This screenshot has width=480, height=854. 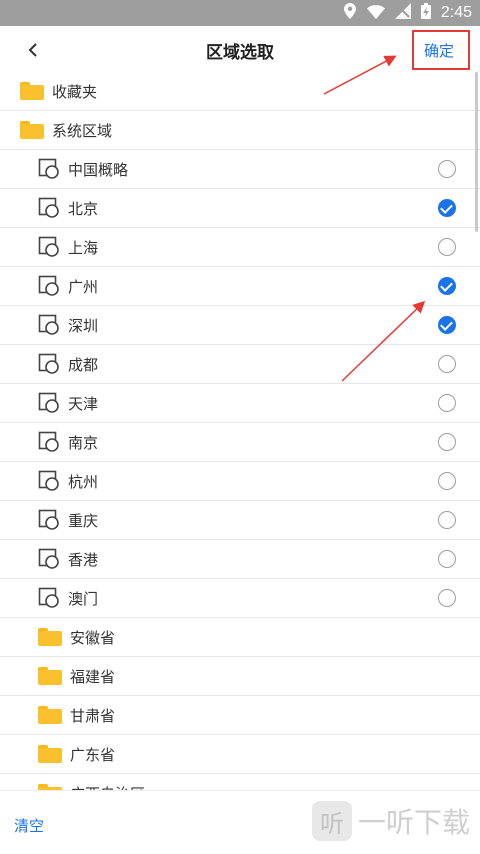 What do you see at coordinates (240, 754) in the screenshot?
I see `folder-row: 广东省` at bounding box center [240, 754].